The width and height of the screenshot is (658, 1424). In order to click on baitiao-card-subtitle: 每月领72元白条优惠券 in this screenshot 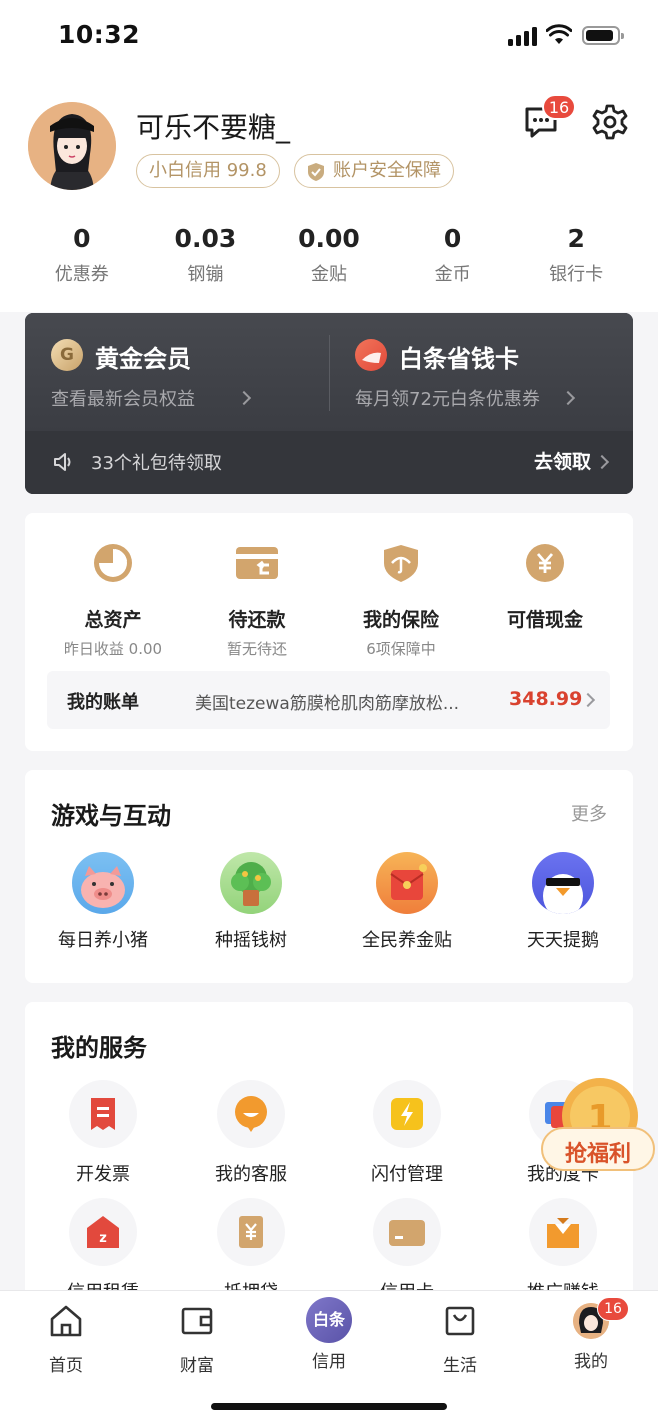, I will do `click(447, 399)`.